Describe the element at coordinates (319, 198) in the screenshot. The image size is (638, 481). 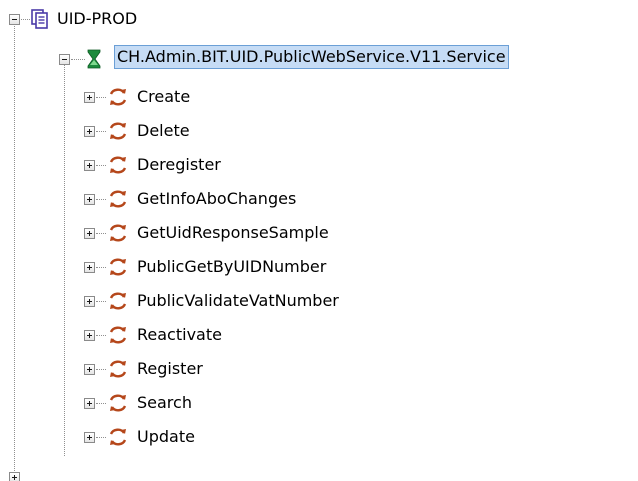
I see `tree-node-operation: GetInfoAboChanges` at that location.